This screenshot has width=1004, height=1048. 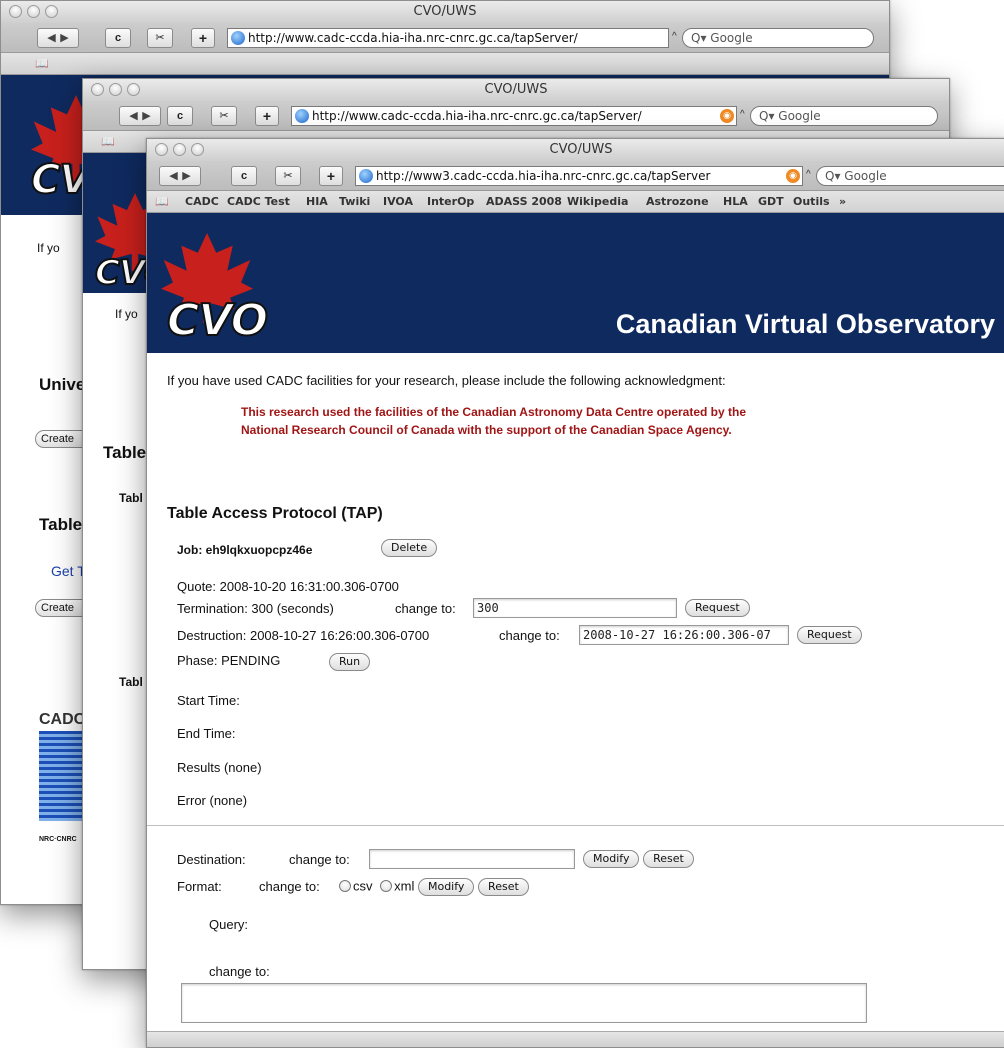 What do you see at coordinates (811, 201) in the screenshot?
I see `bookmark-item: Outils` at bounding box center [811, 201].